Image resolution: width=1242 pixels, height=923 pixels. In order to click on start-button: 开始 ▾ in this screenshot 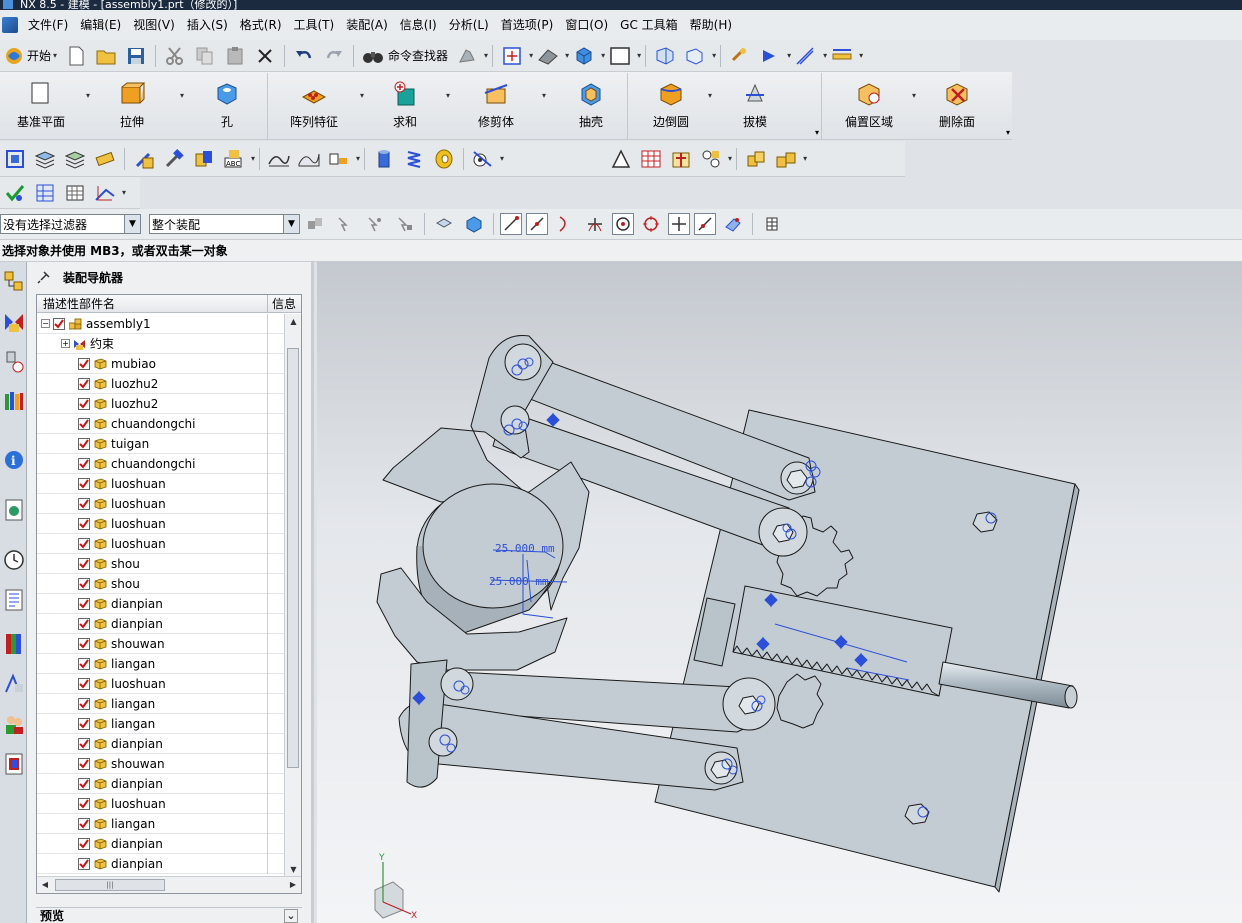, I will do `click(30, 56)`.